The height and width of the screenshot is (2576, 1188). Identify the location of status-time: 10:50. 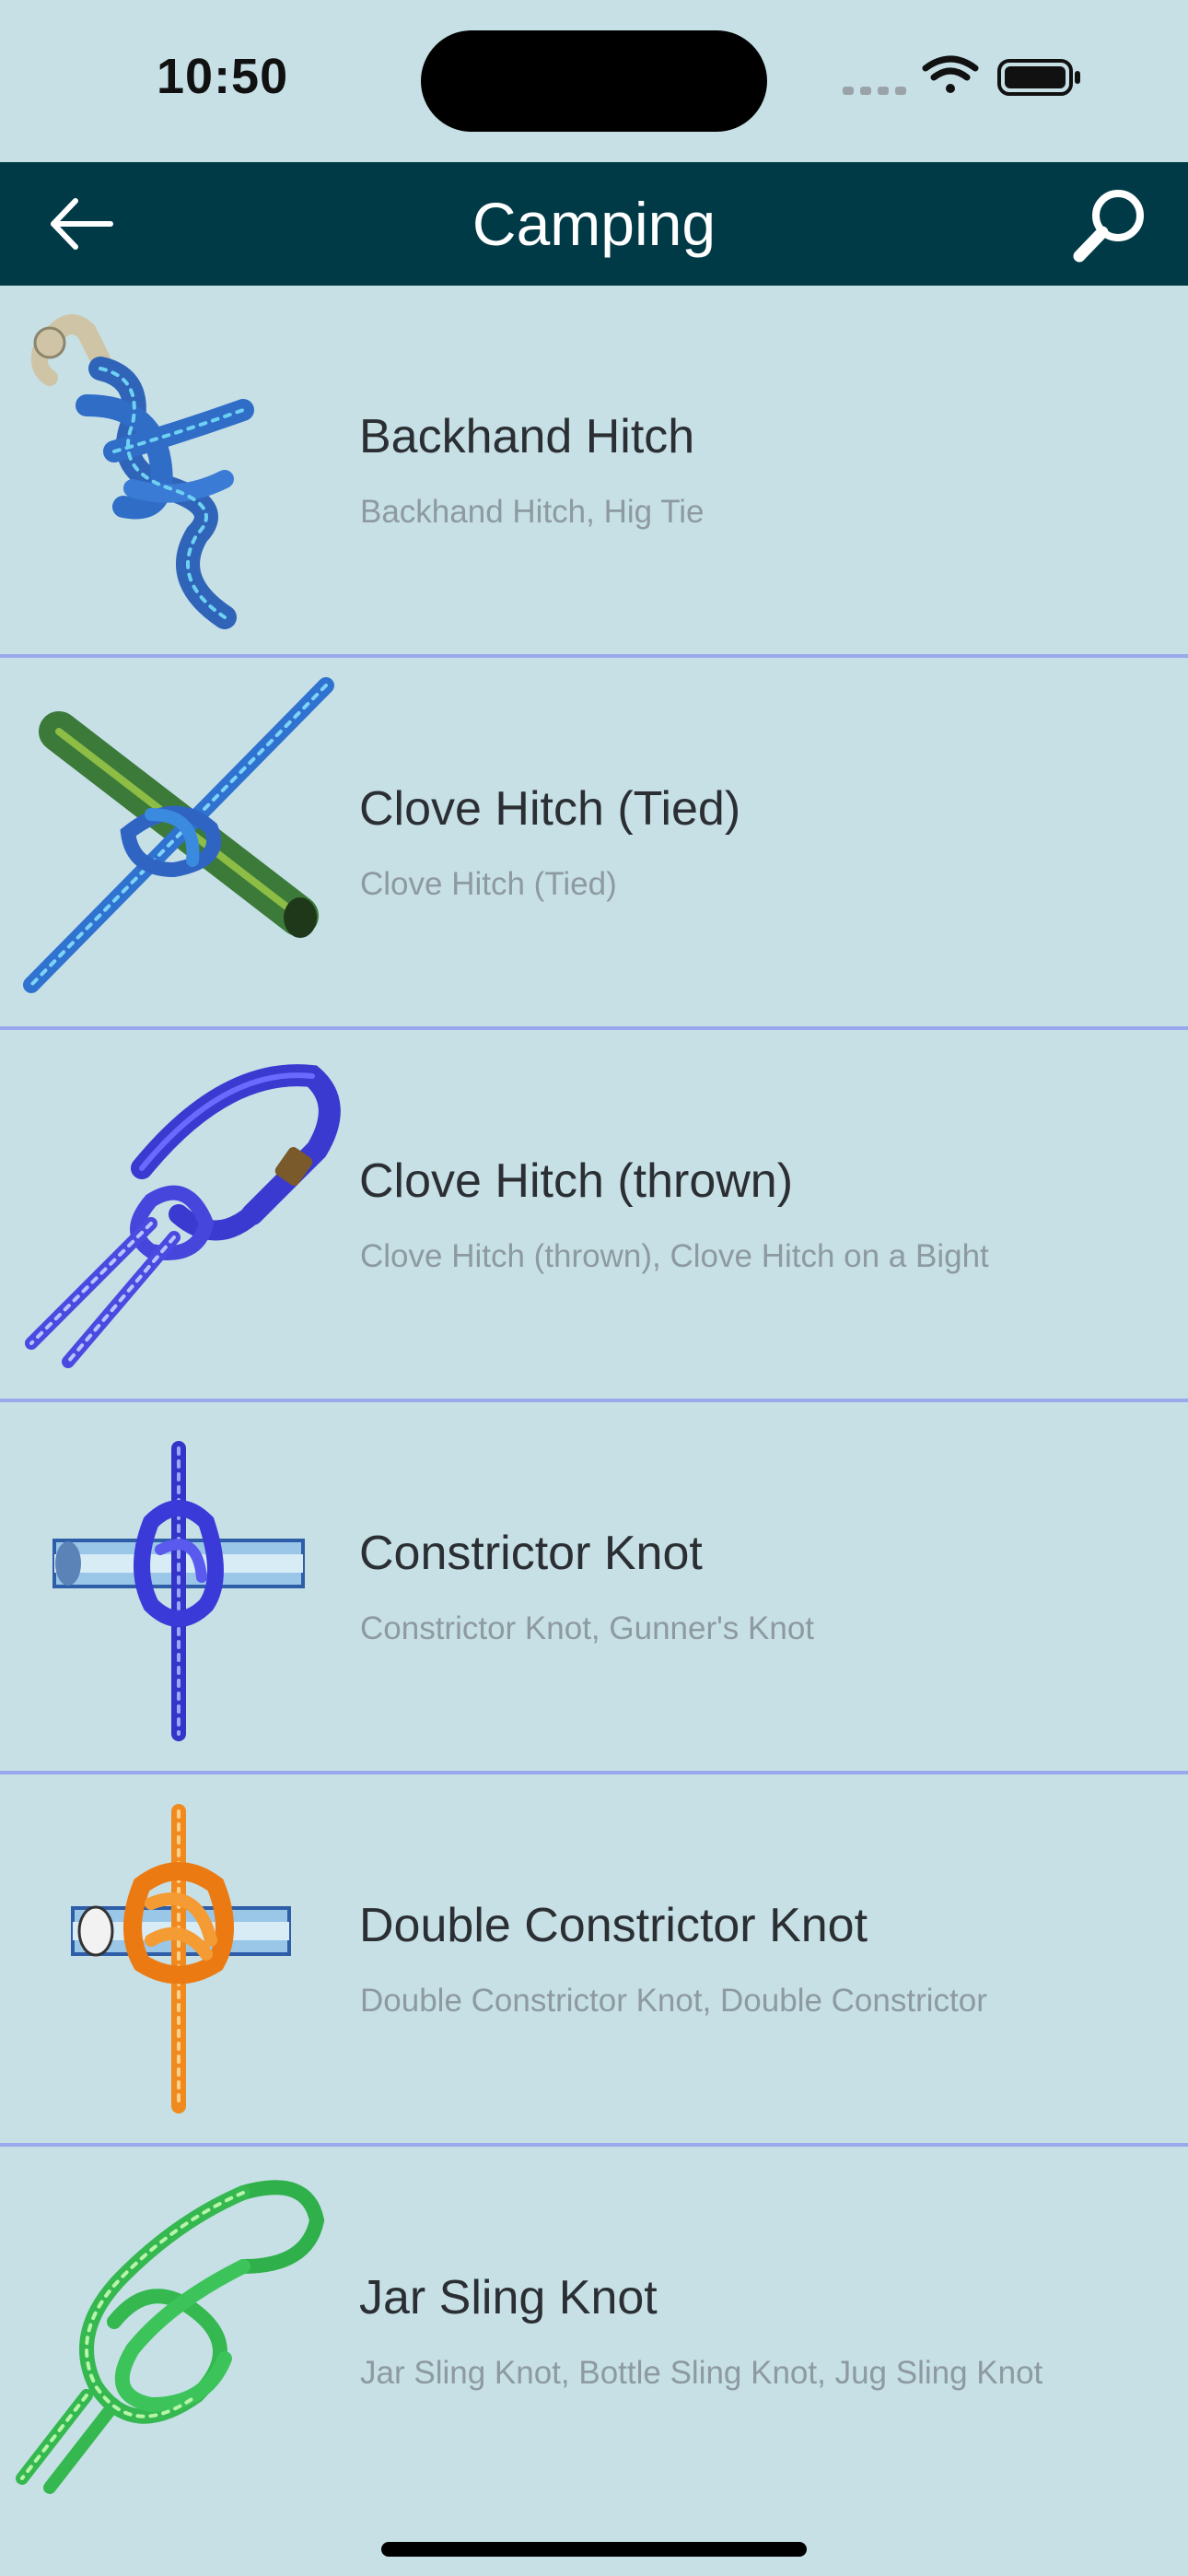
(223, 76).